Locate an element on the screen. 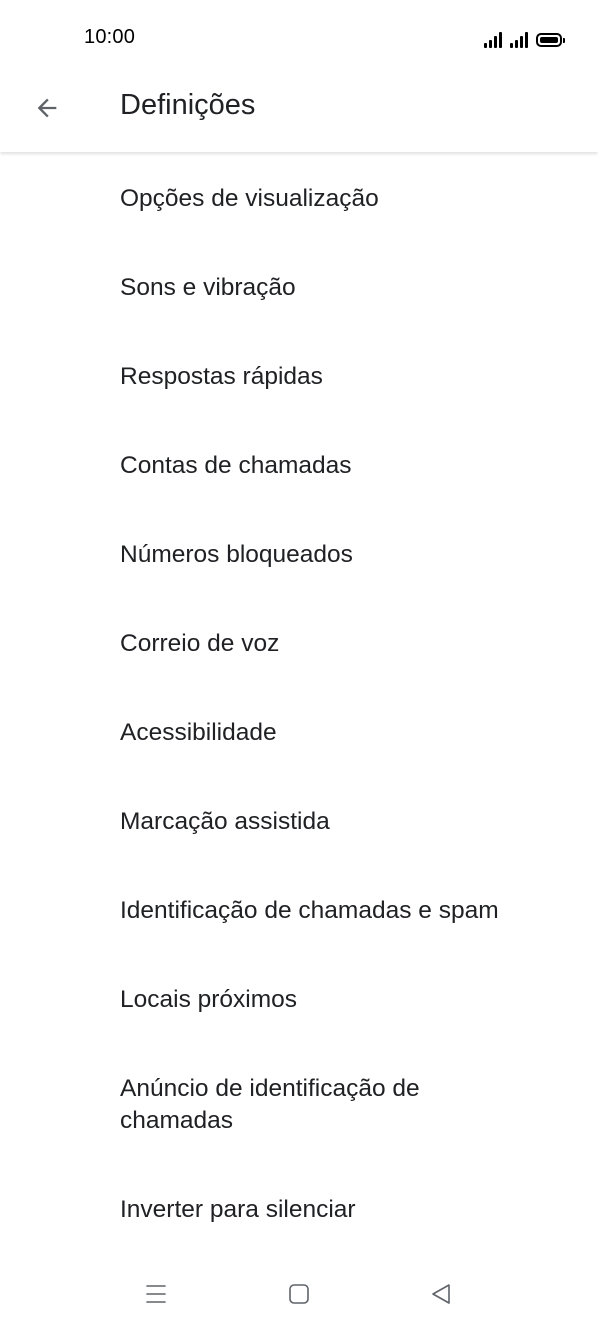 This screenshot has width=598, height=1330. settings-item-quick-responses: Respostas rápidas is located at coordinates (299, 374).